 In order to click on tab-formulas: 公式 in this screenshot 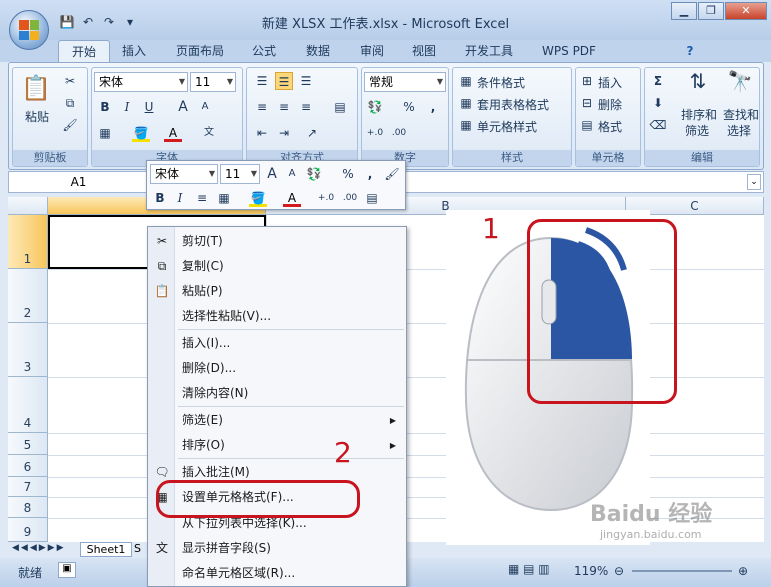, I will do `click(264, 51)`.